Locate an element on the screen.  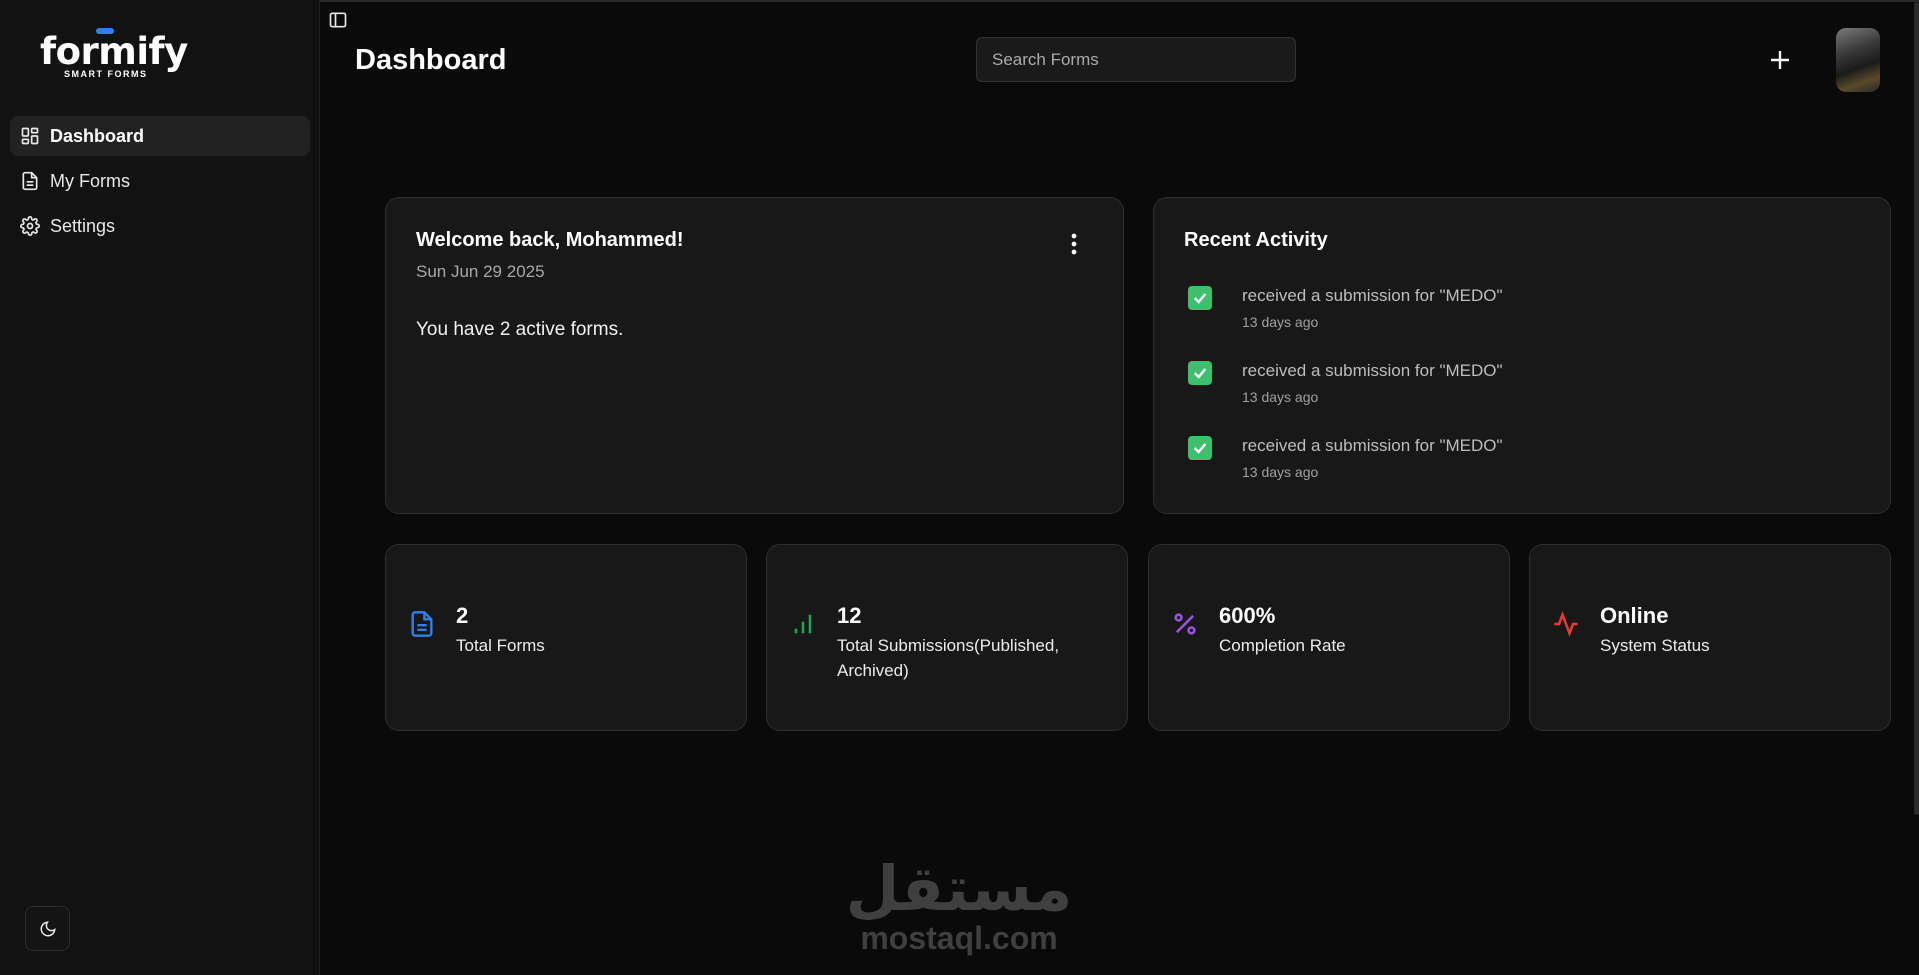
more-vertical-icon is located at coordinates (1074, 244).